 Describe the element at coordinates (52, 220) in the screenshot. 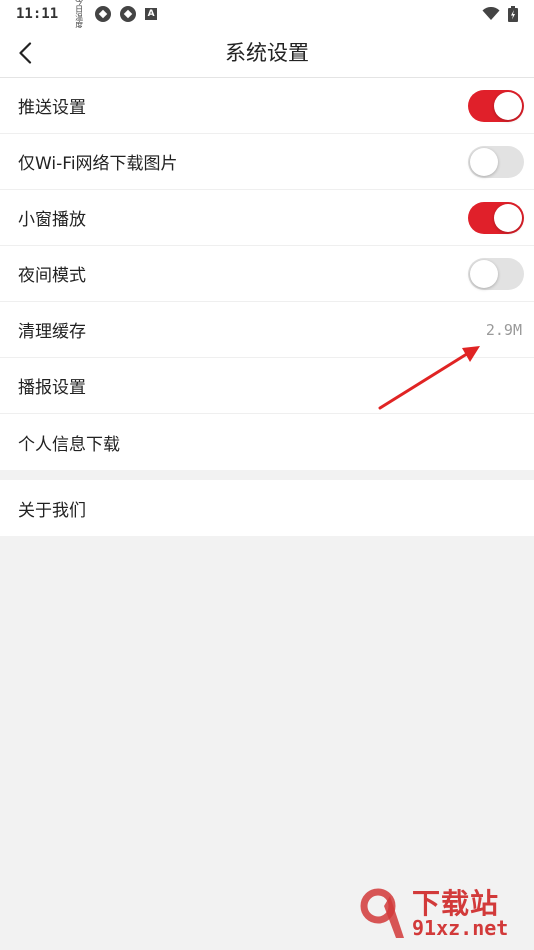

I see `setting-label: 小窗播放` at that location.